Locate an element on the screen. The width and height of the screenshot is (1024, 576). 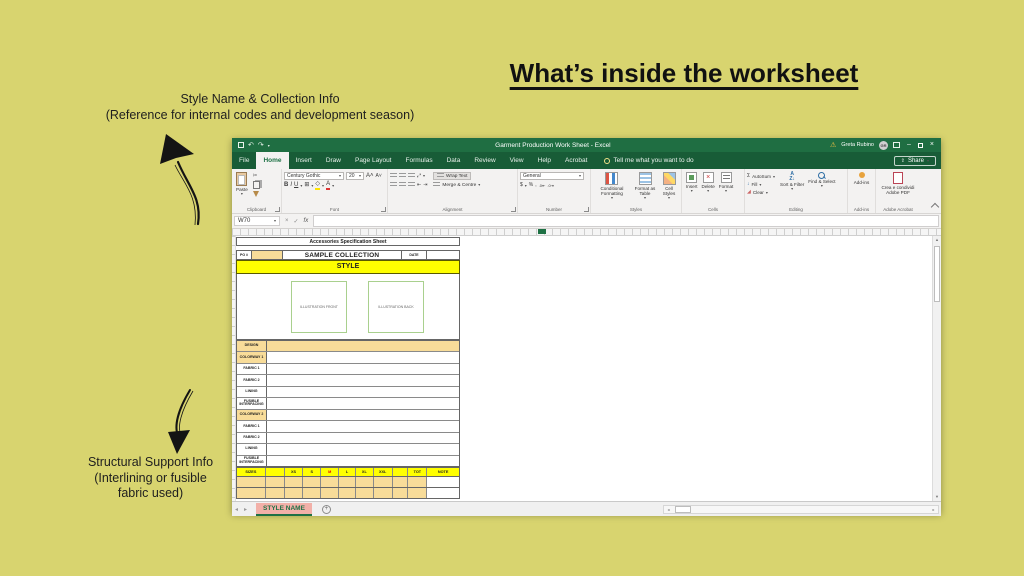
paste-button: Paste ▾ is located at coordinates (242, 187).